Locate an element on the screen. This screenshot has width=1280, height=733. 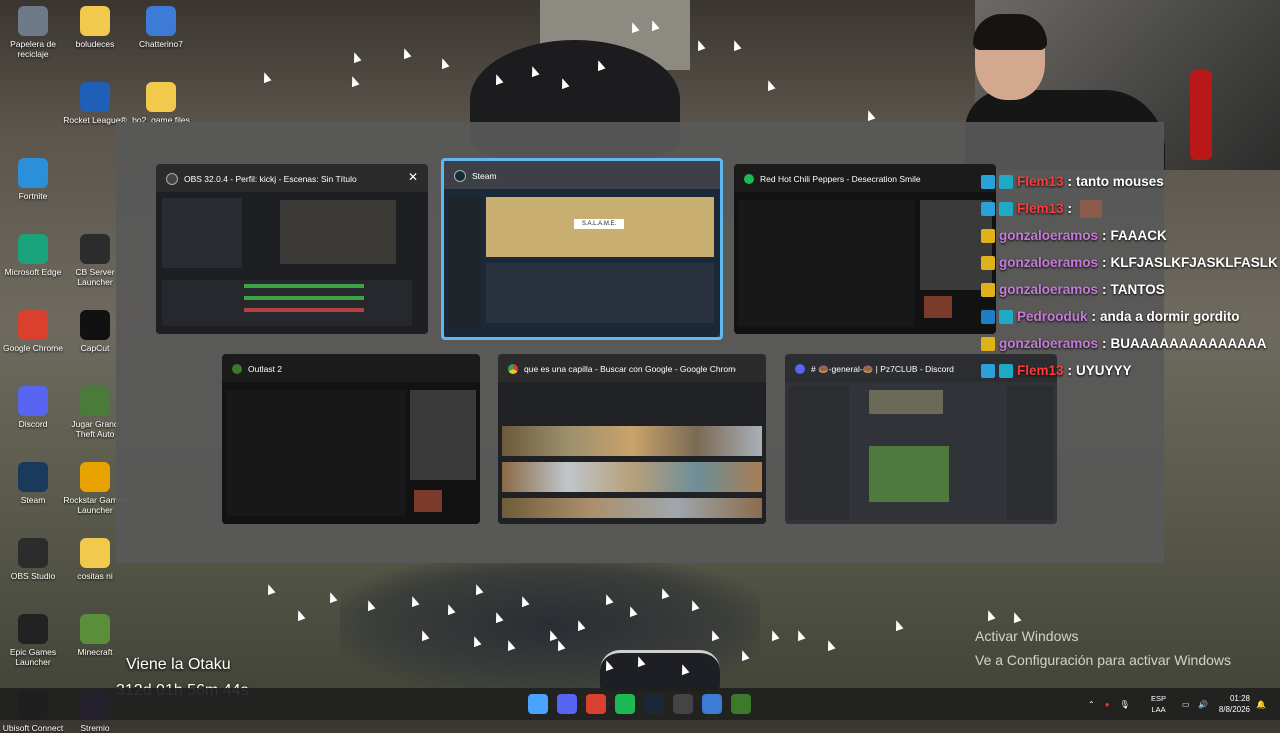
desktop-icon-label: Microsoft Edge is located at coordinates (33, 272).